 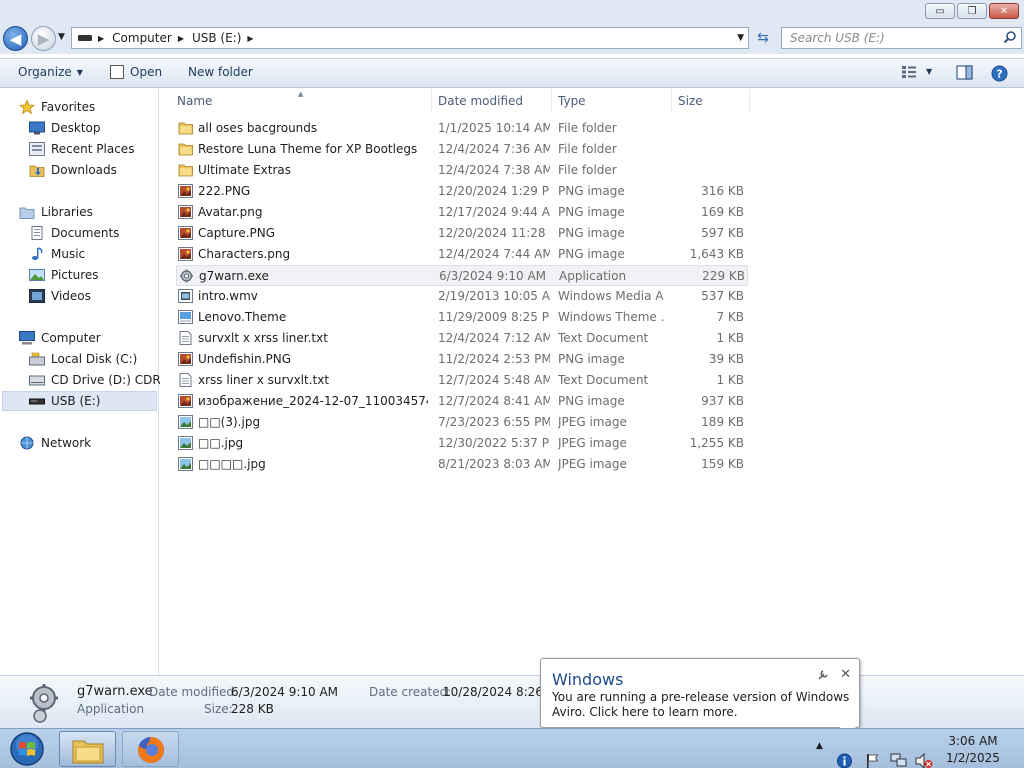 What do you see at coordinates (97, 107) in the screenshot?
I see `sidebar-item-favorites: Favorites` at bounding box center [97, 107].